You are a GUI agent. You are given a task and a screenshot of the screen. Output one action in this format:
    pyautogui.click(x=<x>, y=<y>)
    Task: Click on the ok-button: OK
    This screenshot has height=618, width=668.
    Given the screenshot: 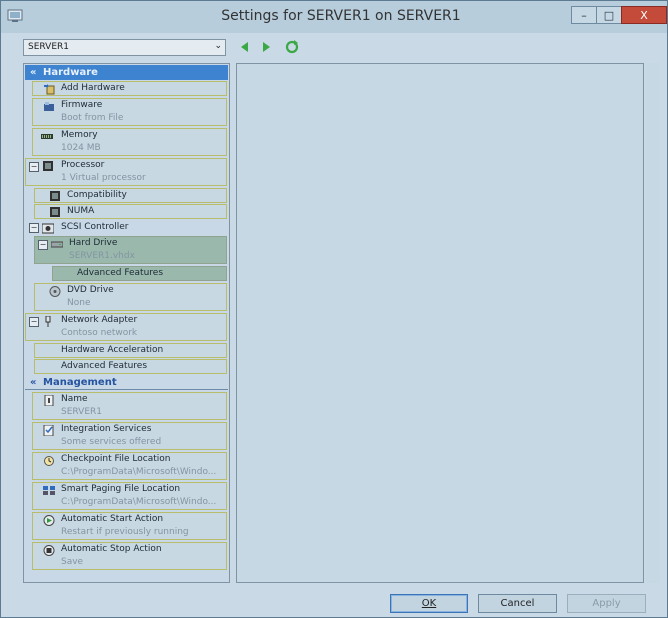 What is the action you would take?
    pyautogui.click(x=429, y=603)
    